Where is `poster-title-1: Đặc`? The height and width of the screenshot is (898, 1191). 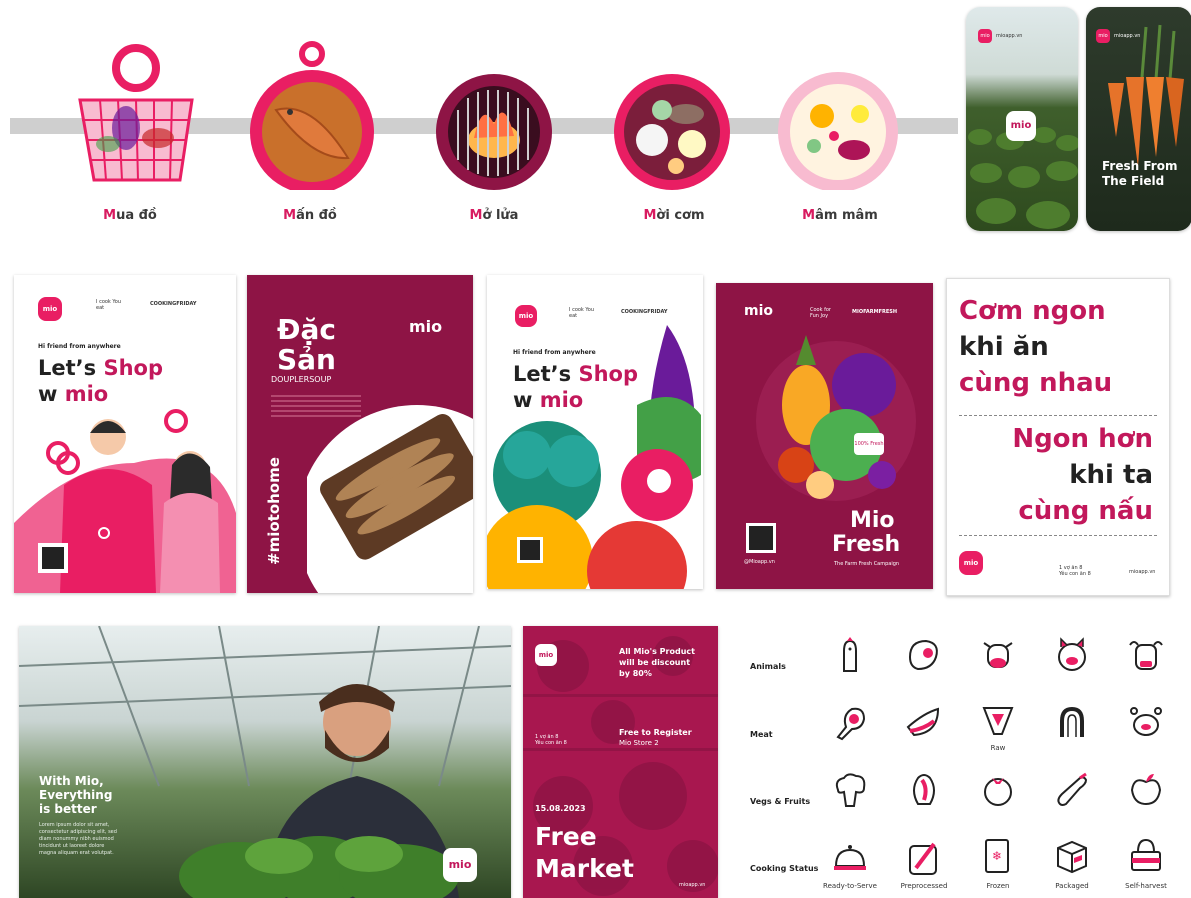 poster-title-1: Đặc is located at coordinates (306, 329).